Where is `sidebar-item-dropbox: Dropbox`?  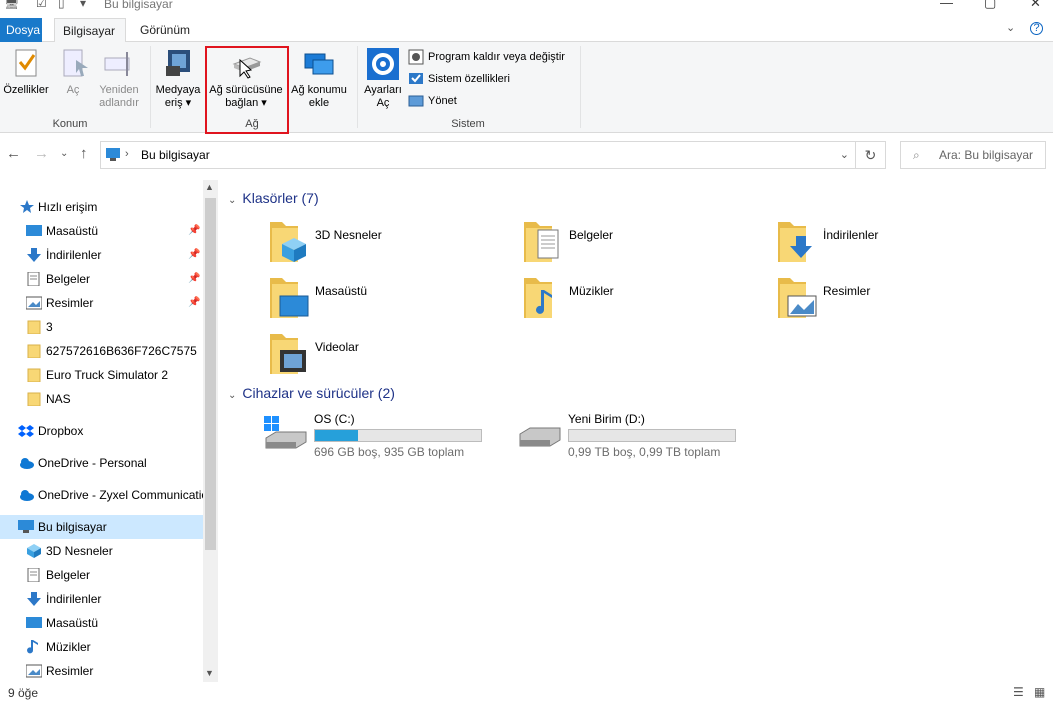 sidebar-item-dropbox: Dropbox is located at coordinates (101, 431).